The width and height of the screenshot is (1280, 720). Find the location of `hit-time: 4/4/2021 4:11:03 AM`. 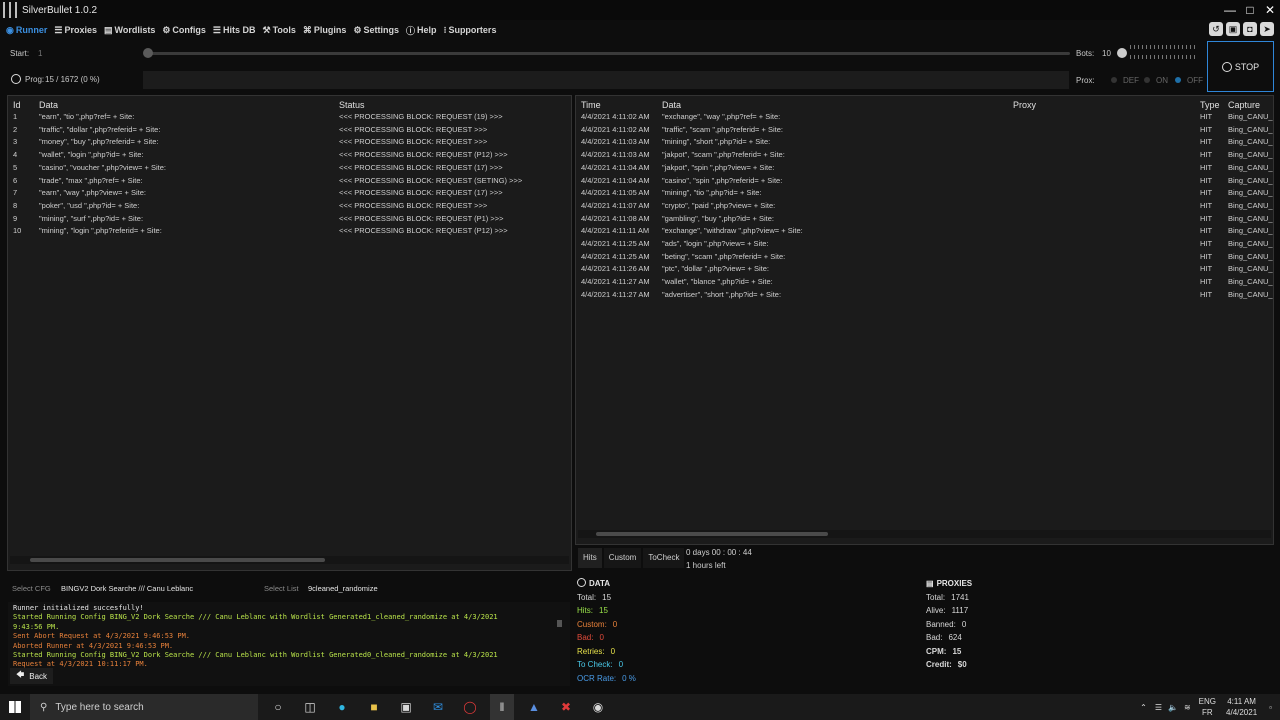

hit-time: 4/4/2021 4:11:03 AM is located at coordinates (615, 154).